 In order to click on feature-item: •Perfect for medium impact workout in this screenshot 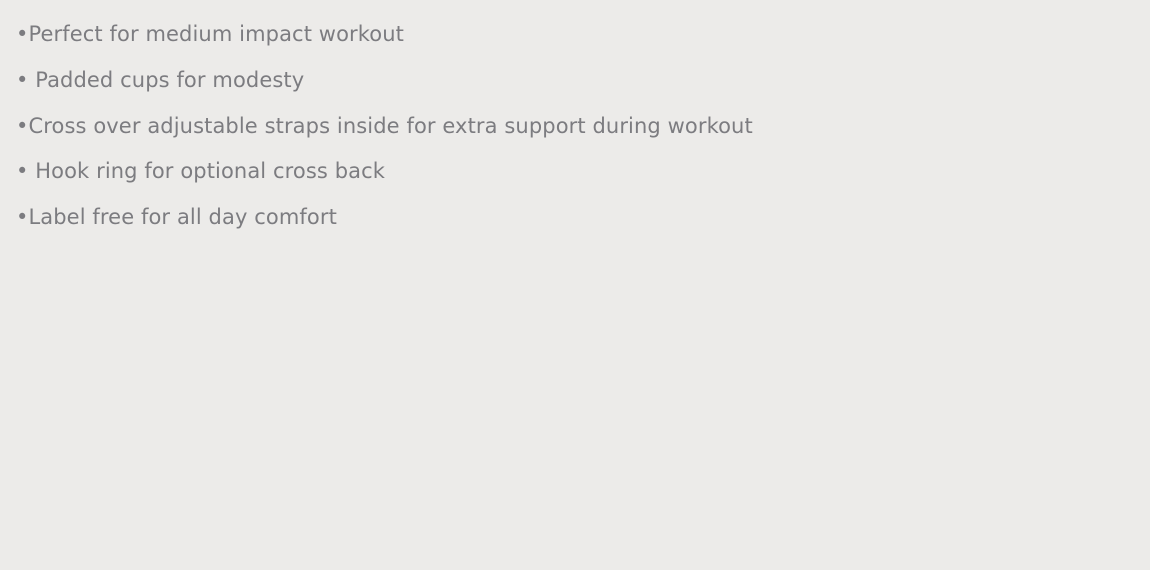, I will do `click(210, 34)`.